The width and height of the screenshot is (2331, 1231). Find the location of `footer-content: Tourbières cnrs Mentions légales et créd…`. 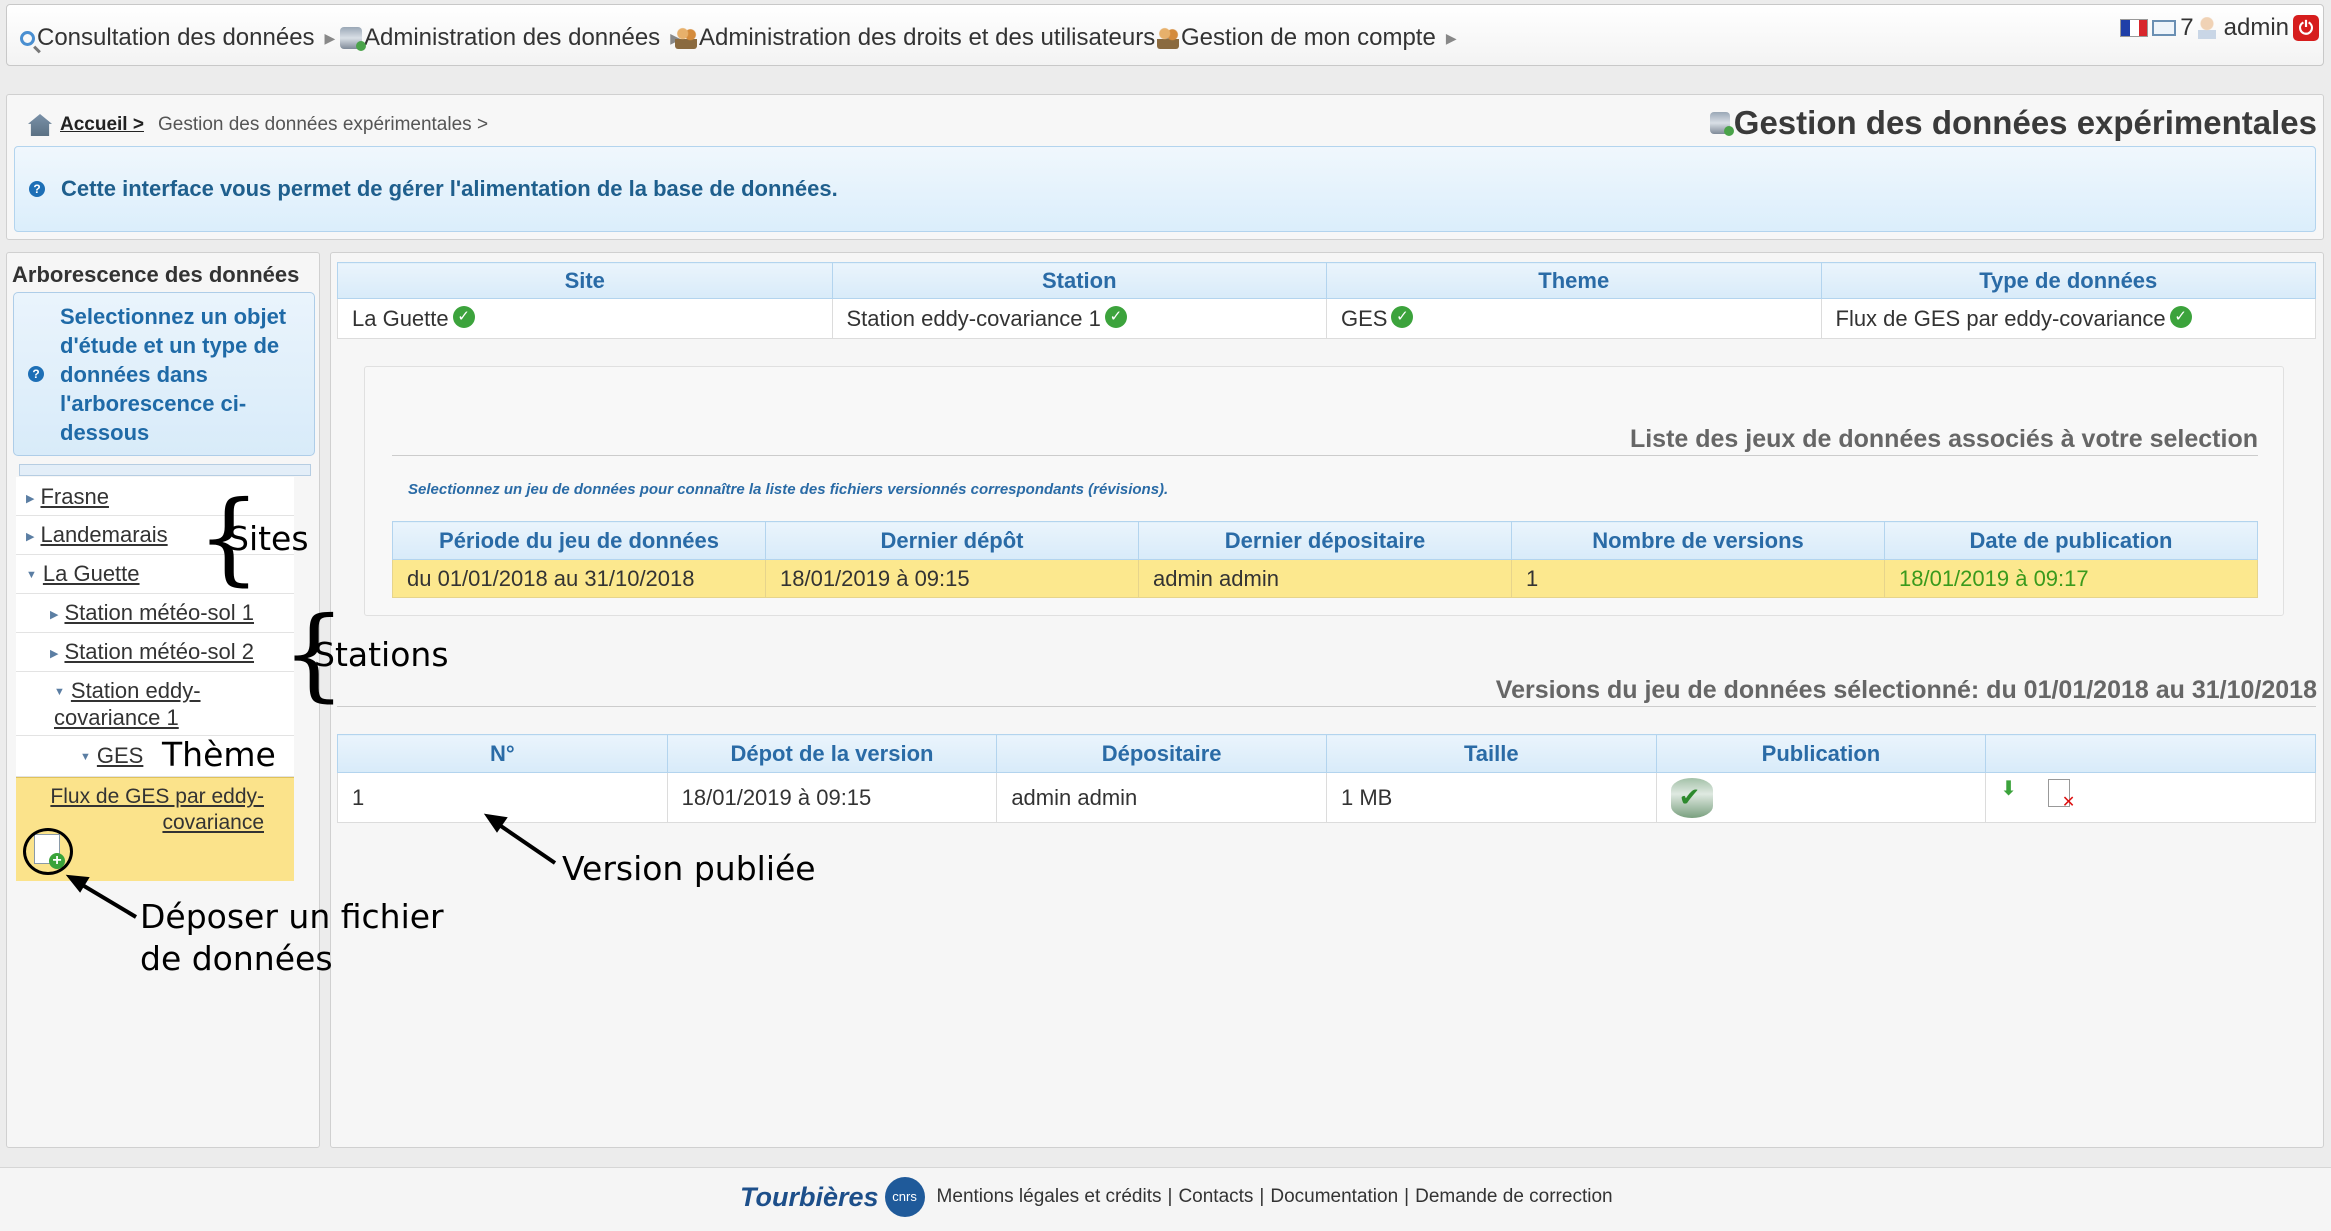

footer-content: Tourbières cnrs Mentions légales et créd… is located at coordinates (1176, 1197).